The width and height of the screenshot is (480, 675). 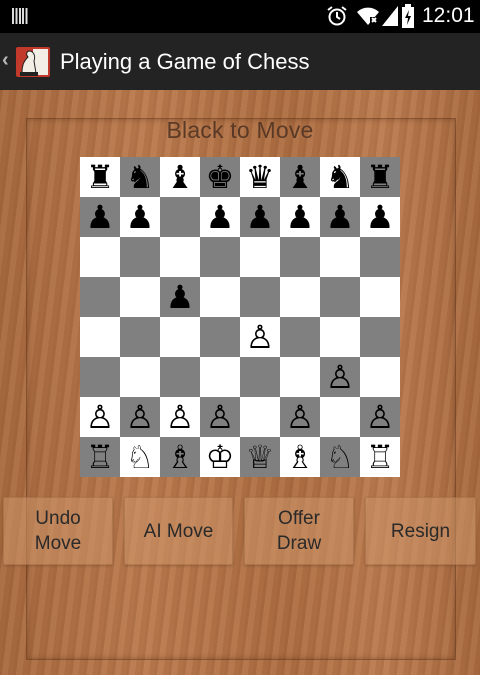 I want to click on square-b7: ♟, so click(x=140, y=217).